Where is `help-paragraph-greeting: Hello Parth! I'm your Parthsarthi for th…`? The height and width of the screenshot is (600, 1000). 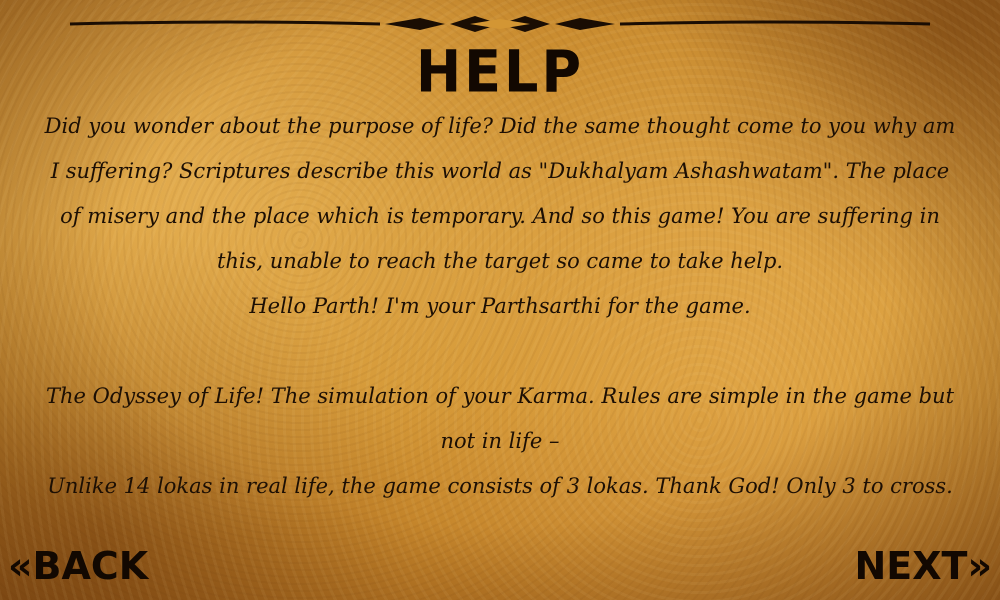 help-paragraph-greeting: Hello Parth! I'm your Parthsarthi for th… is located at coordinates (500, 306).